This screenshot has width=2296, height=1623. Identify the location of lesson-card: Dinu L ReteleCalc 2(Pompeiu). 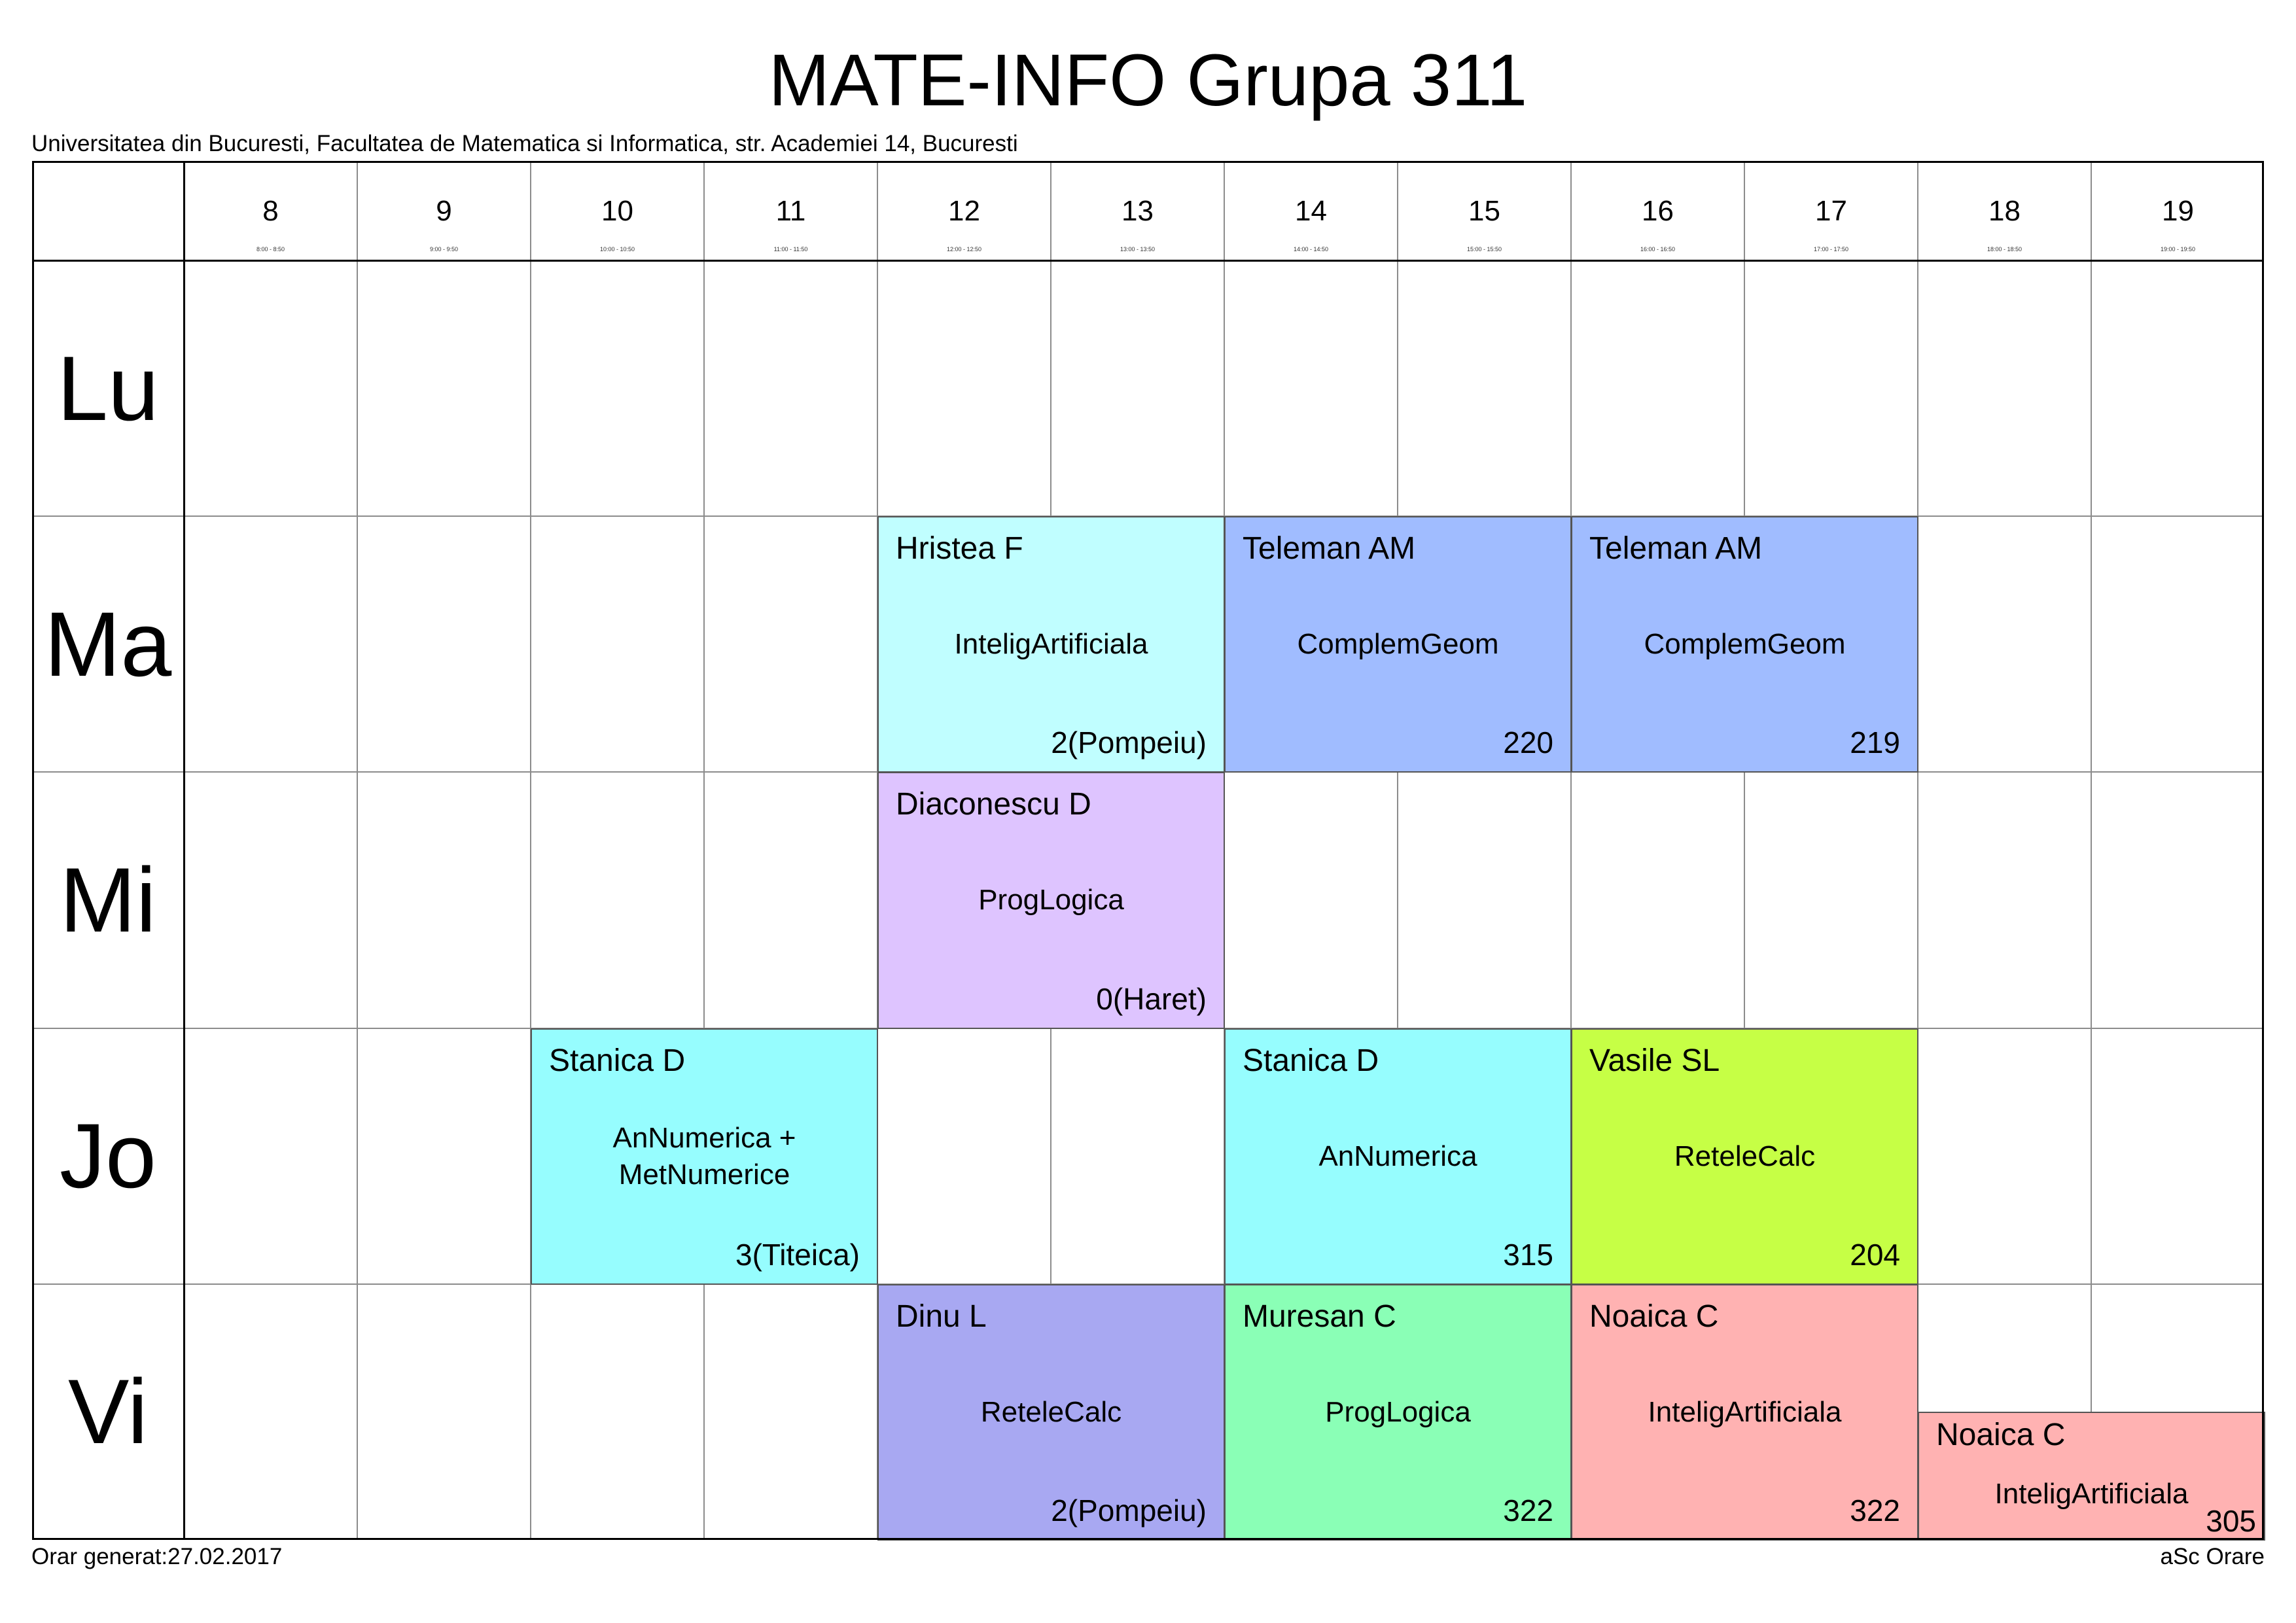
(1051, 1412).